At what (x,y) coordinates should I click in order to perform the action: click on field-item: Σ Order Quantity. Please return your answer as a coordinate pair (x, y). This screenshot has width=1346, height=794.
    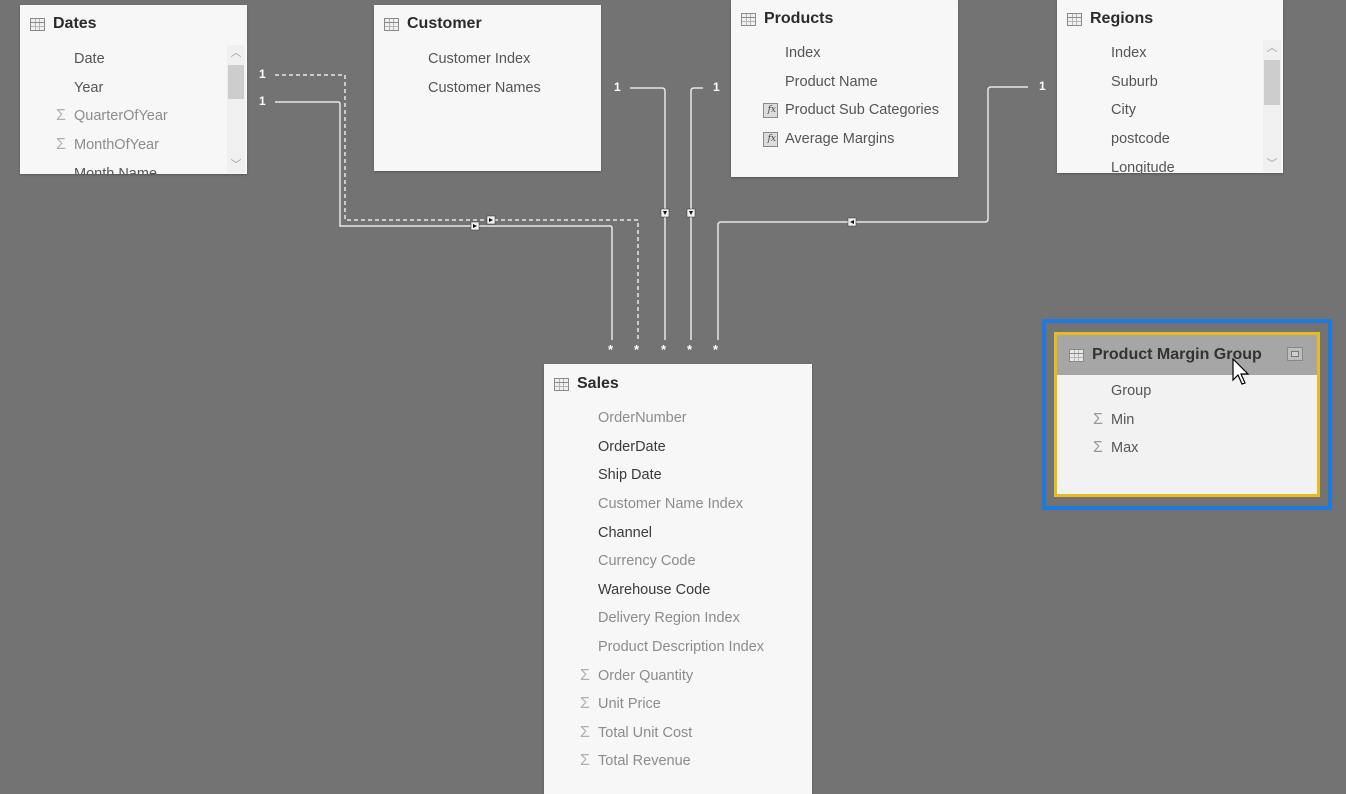
    Looking at the image, I should click on (678, 675).